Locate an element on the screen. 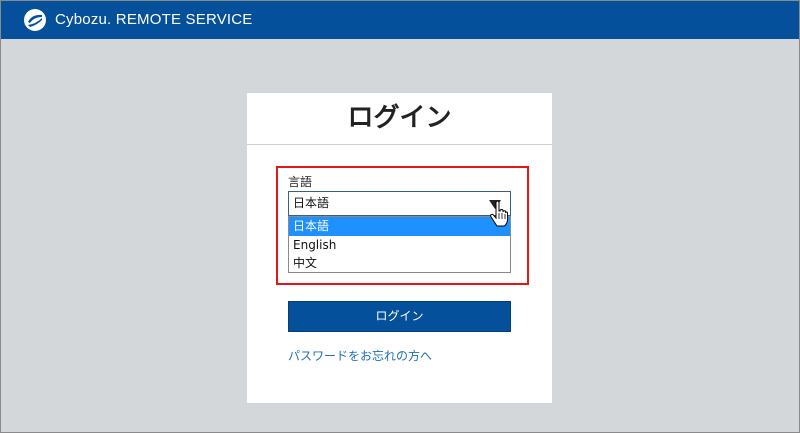 The image size is (800, 433). language-dropdown-list: 日本語 English 中文 is located at coordinates (399, 244).